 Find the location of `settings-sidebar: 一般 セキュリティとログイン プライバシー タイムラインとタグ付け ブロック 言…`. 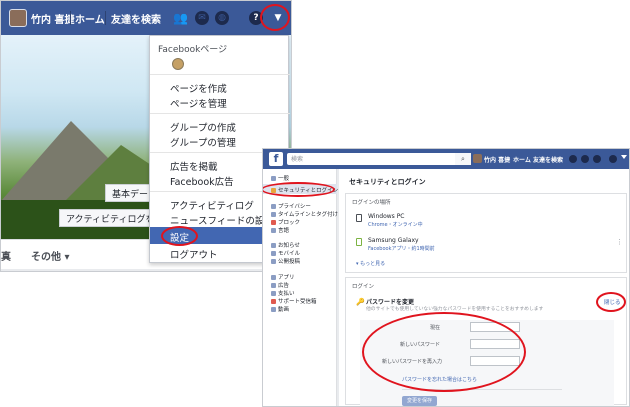

settings-sidebar: 一般 セキュリティとログイン プライバシー タイムラインとタグ付け ブロック 言… is located at coordinates (300, 287).